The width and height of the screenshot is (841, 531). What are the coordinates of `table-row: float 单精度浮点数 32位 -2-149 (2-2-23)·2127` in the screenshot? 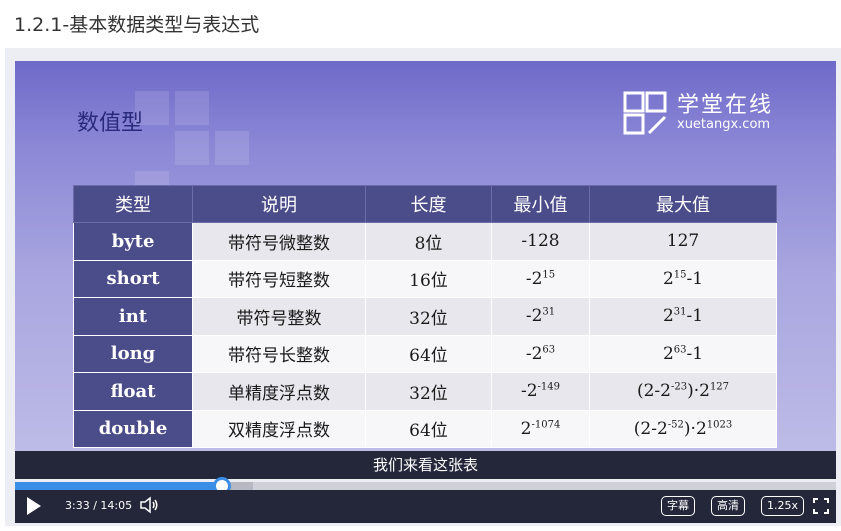 It's located at (425, 391).